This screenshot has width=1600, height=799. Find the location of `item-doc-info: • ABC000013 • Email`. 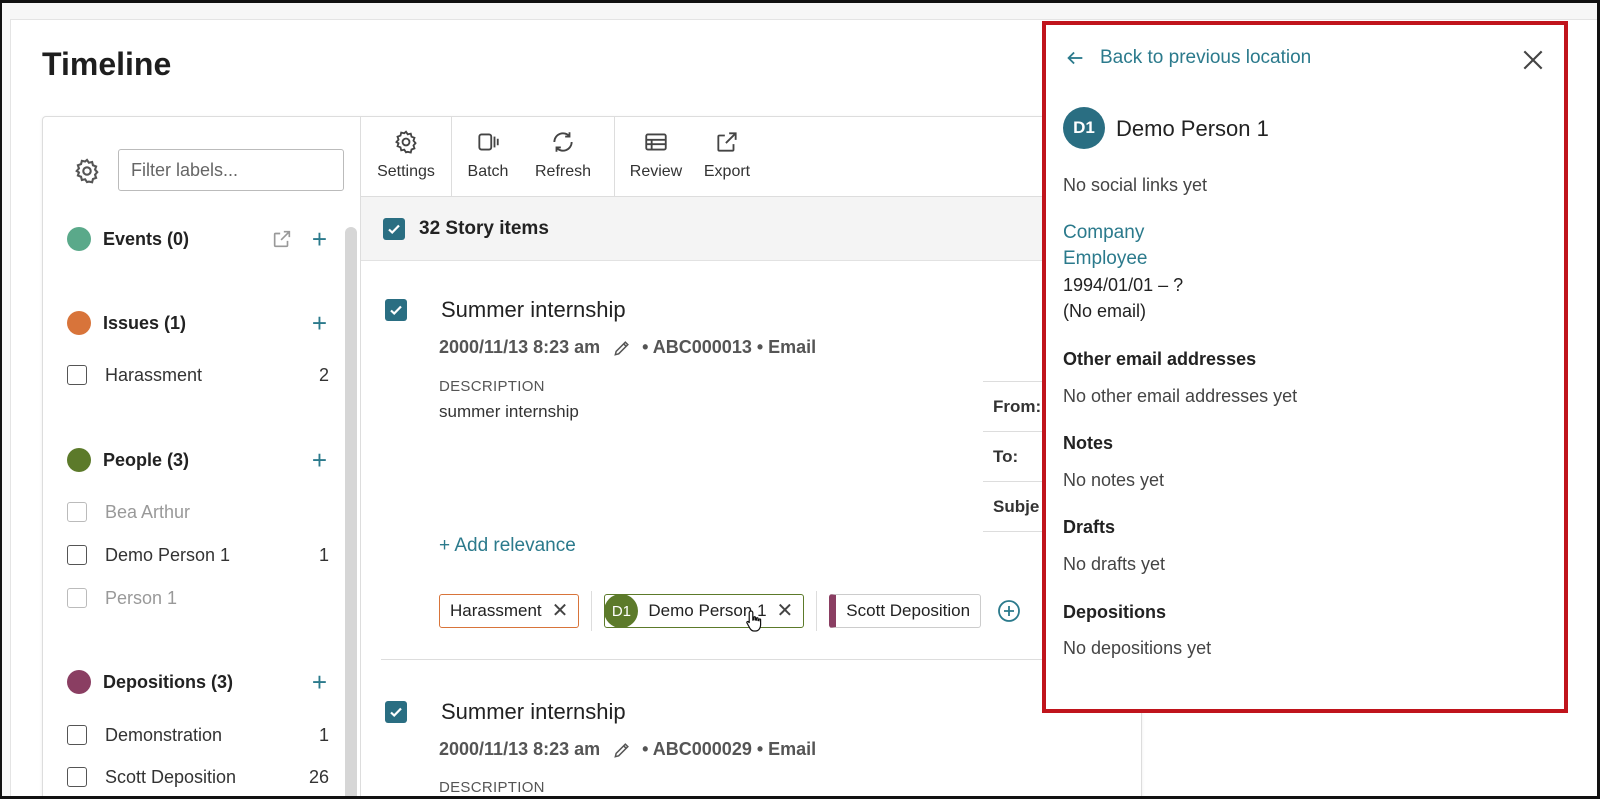

item-doc-info: • ABC000013 • Email is located at coordinates (729, 347).